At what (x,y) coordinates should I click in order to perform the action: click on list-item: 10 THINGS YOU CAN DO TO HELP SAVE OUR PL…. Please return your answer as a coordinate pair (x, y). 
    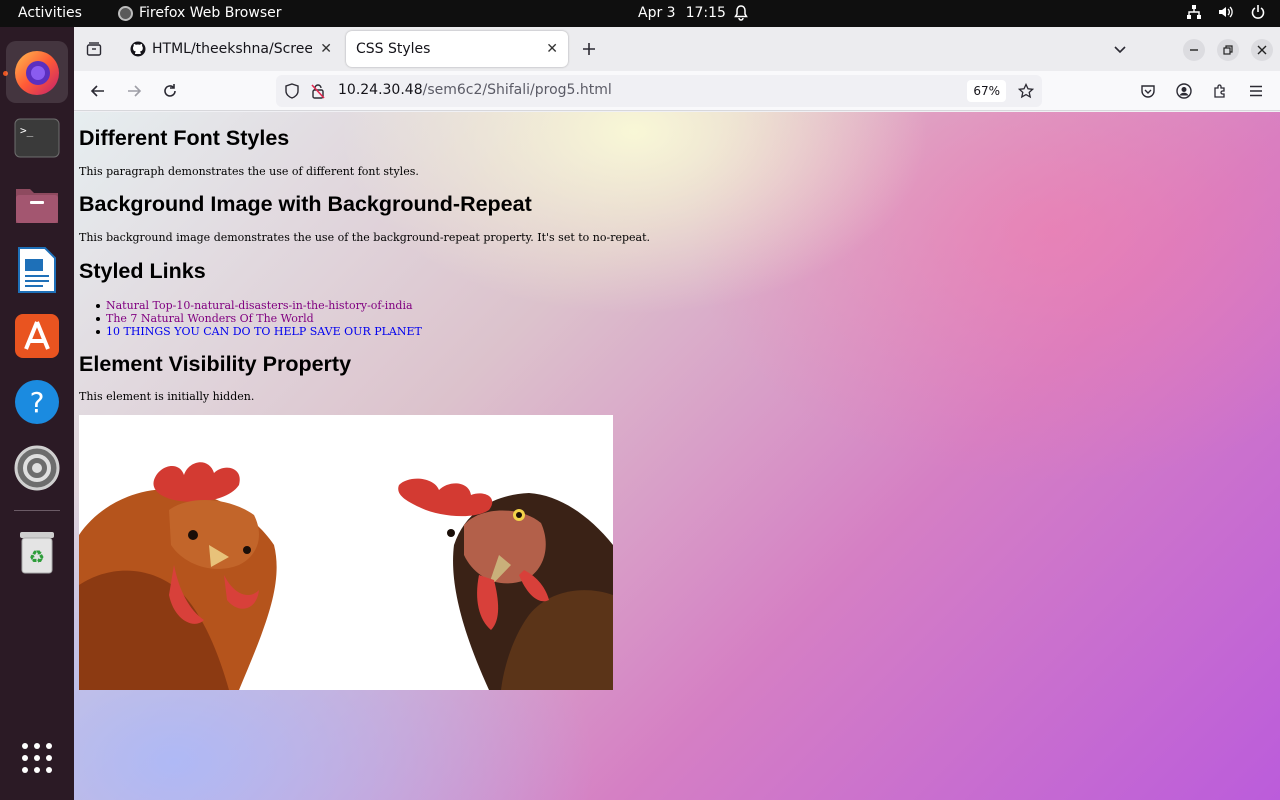
    Looking at the image, I should click on (259, 331).